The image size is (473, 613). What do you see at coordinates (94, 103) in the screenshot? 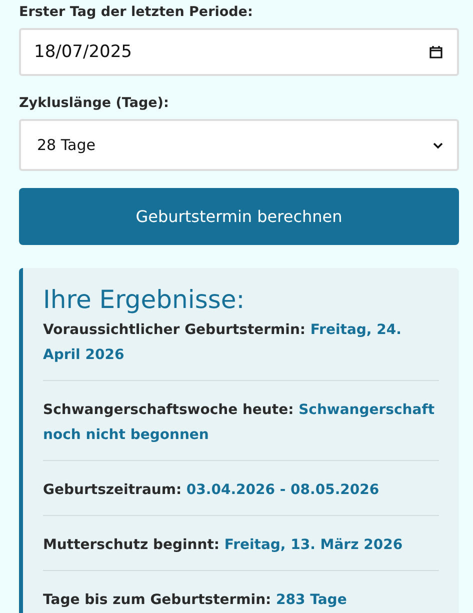
I see `field-label: Zykluslänge (Tage):` at bounding box center [94, 103].